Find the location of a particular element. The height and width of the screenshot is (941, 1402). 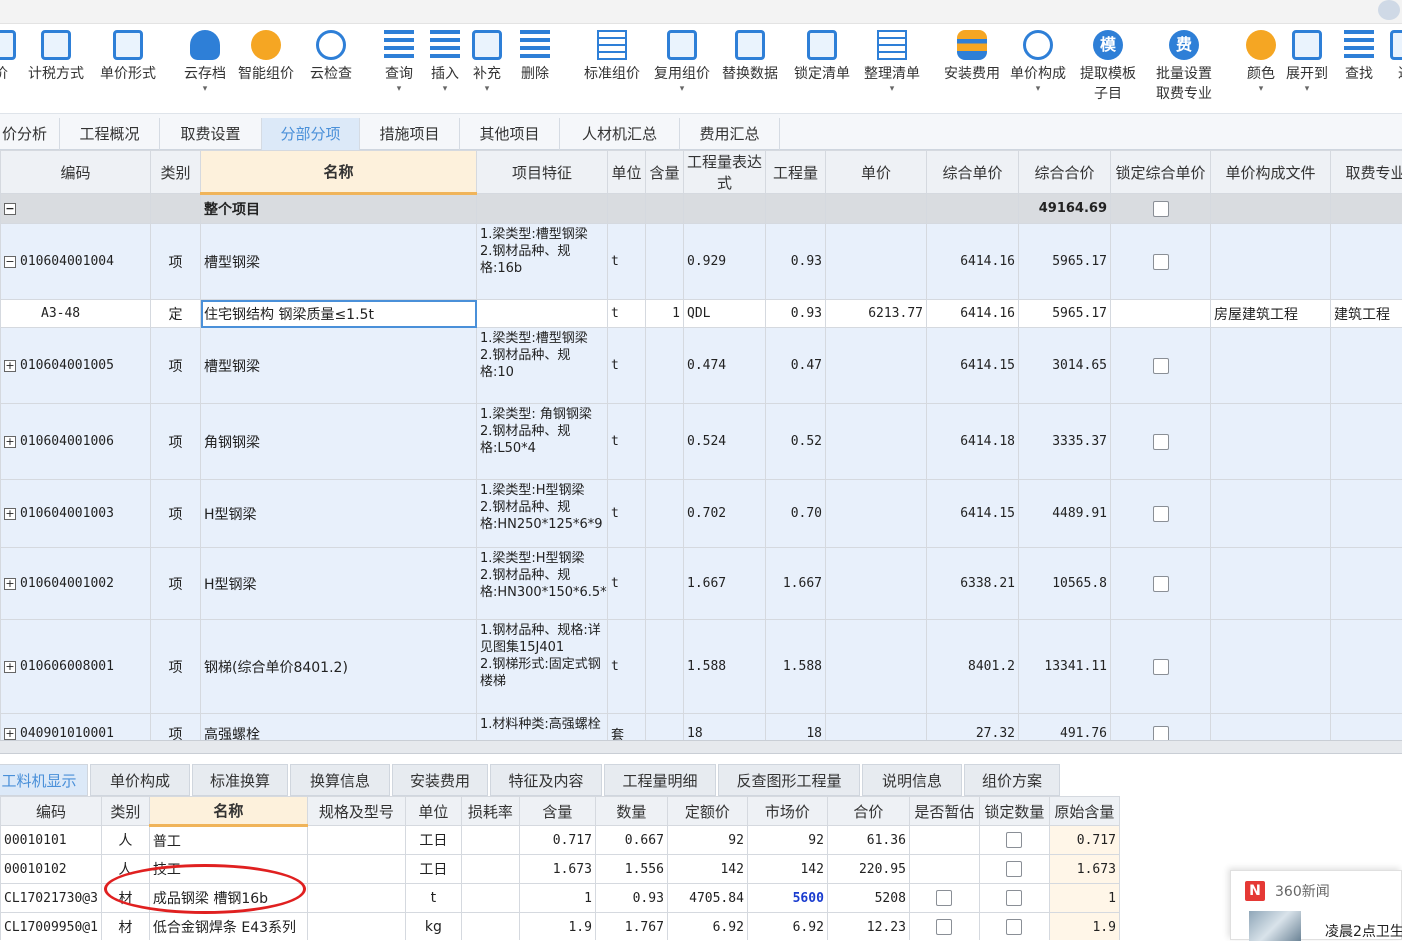

toolbar-button-18: 费批量设置取费专业 is located at coordinates (1184, 67).